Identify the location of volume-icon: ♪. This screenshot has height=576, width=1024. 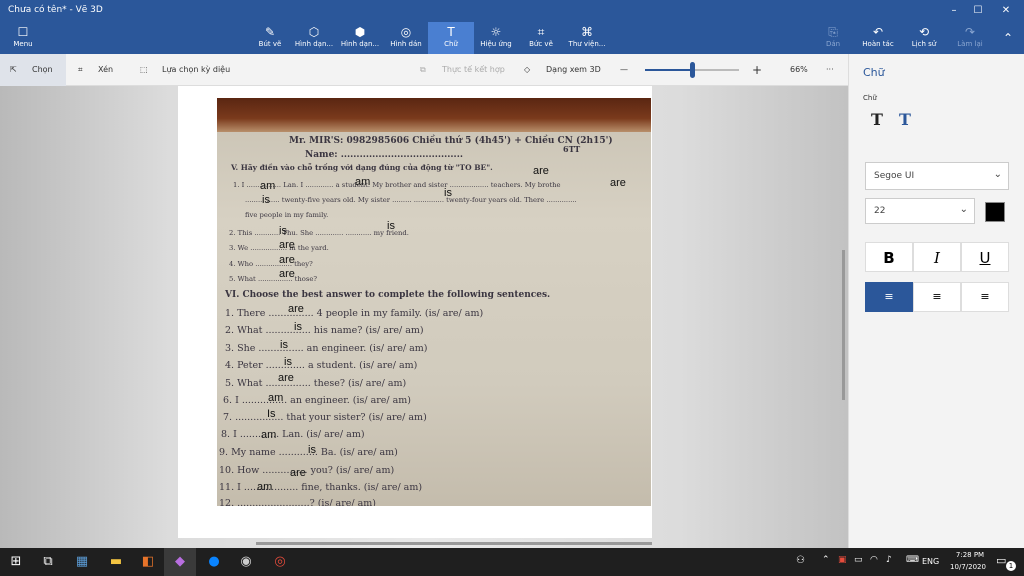
(889, 560).